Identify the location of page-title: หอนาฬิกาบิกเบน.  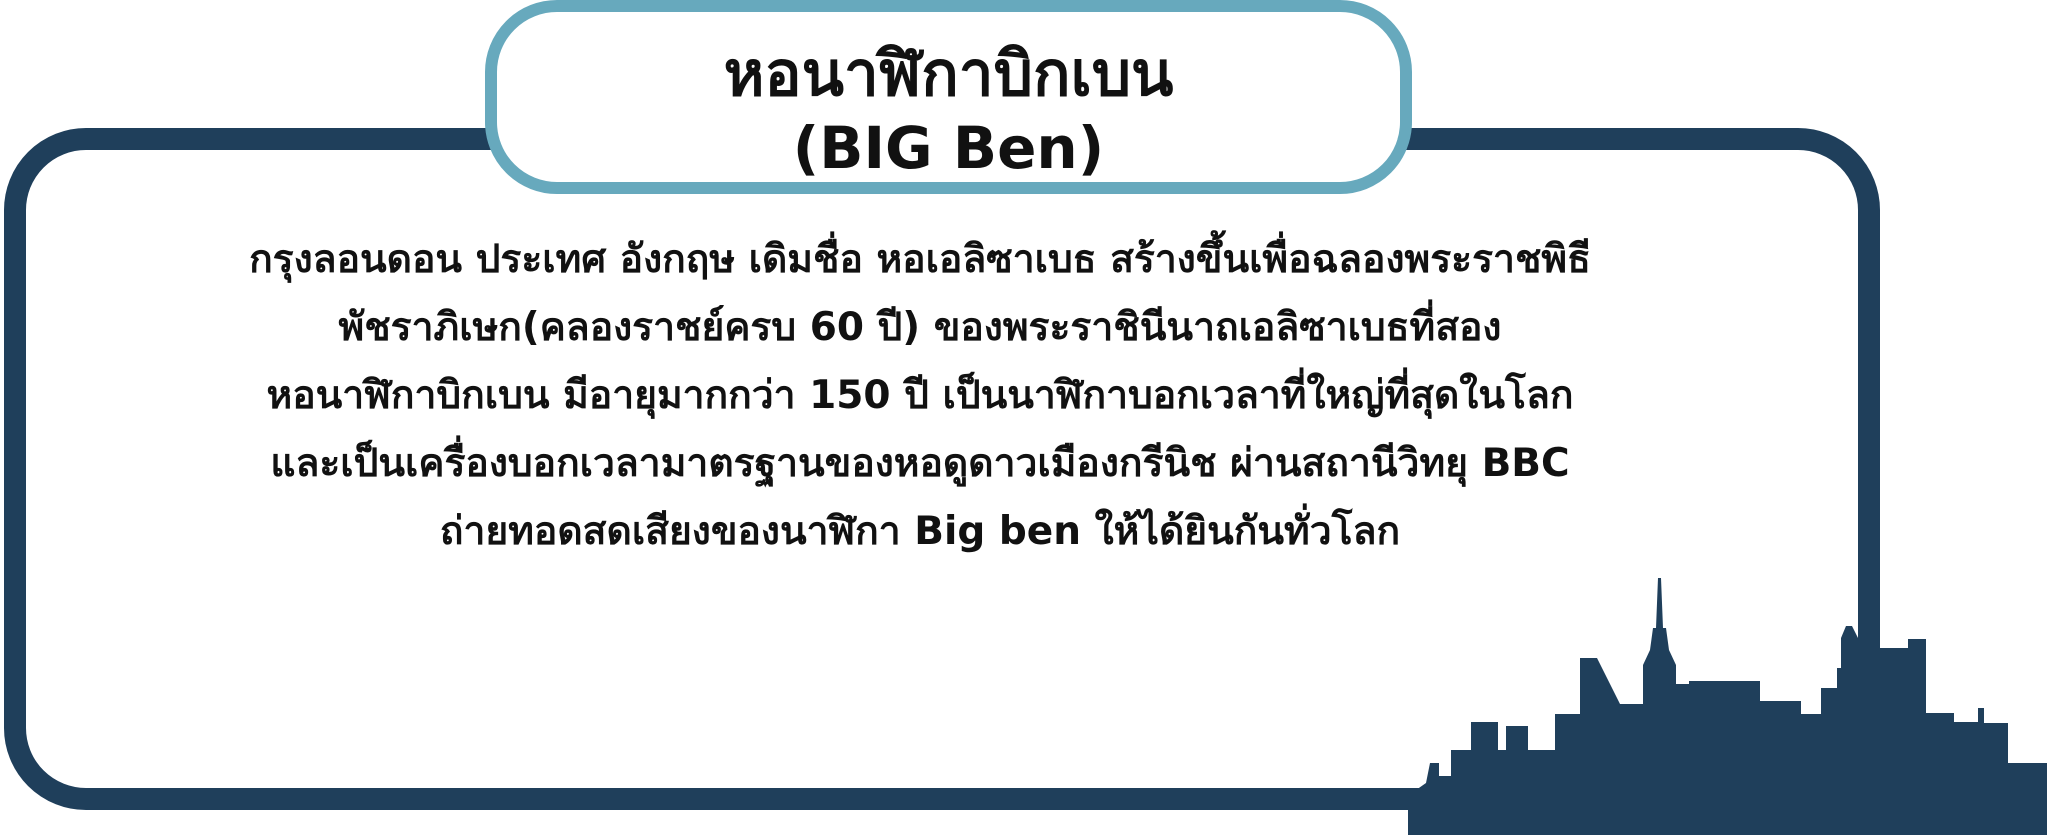
(948, 73).